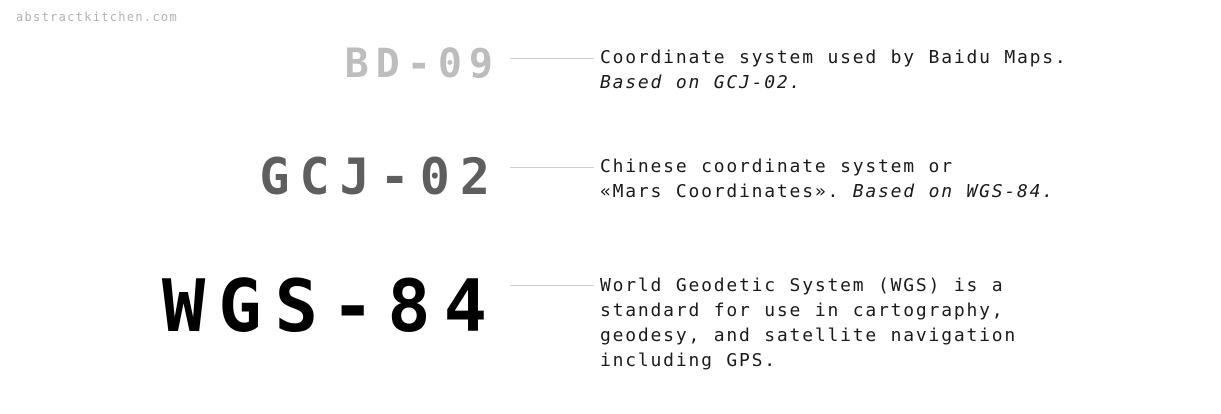 Image resolution: width=1221 pixels, height=414 pixels. Describe the element at coordinates (802, 285) in the screenshot. I see `description-line: World Geodetic System (WGS) is a` at that location.